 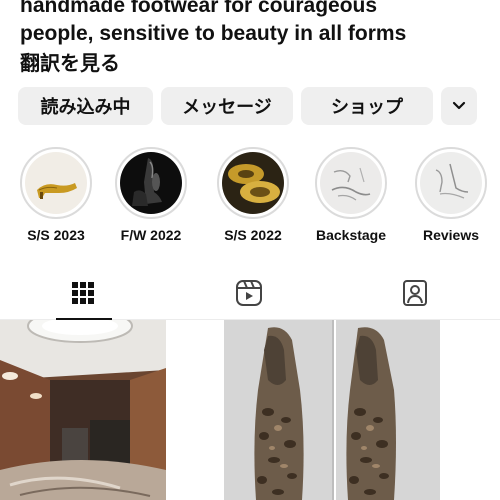 I want to click on message-button: メッセージ, so click(x=227, y=106).